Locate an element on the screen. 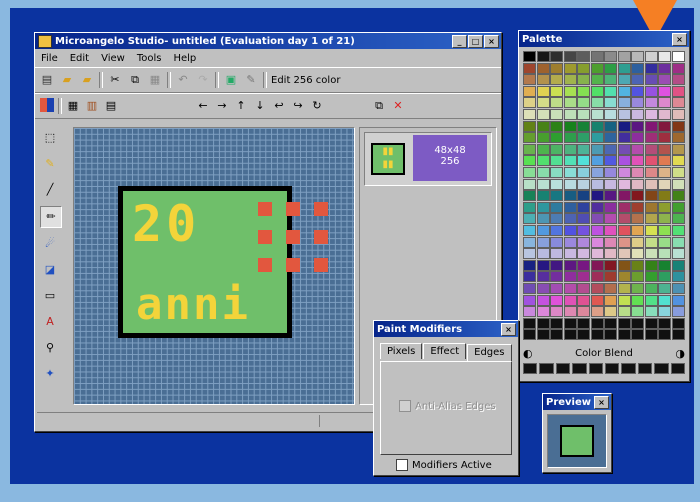 The height and width of the screenshot is (502, 700). close-button: × is located at coordinates (491, 41).